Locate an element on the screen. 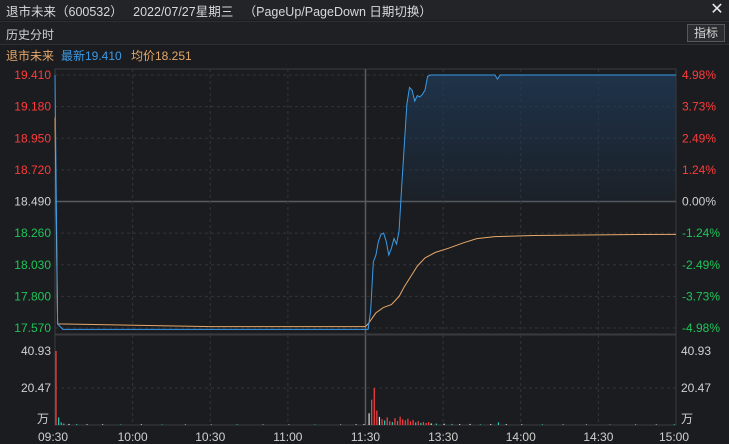 This screenshot has width=729, height=444. average-price-label: 均价18.251 is located at coordinates (161, 56).